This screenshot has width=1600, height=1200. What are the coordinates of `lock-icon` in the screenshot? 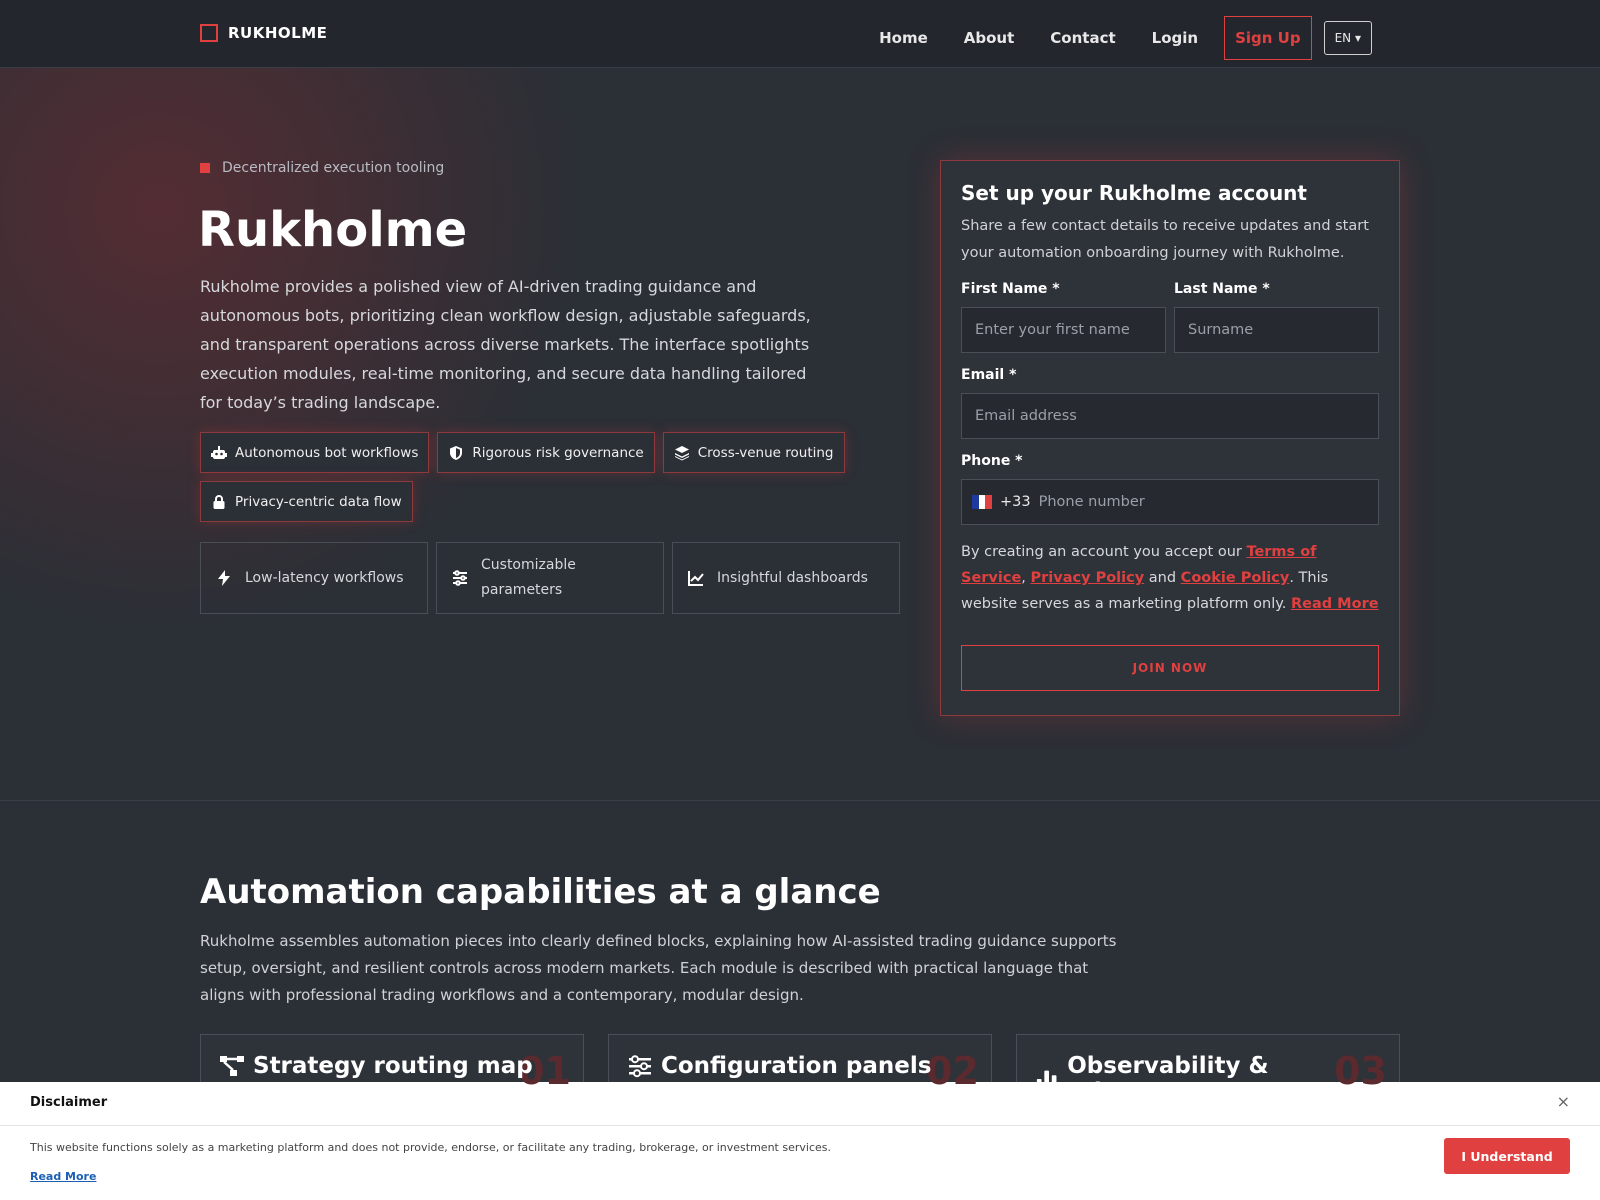 It's located at (219, 501).